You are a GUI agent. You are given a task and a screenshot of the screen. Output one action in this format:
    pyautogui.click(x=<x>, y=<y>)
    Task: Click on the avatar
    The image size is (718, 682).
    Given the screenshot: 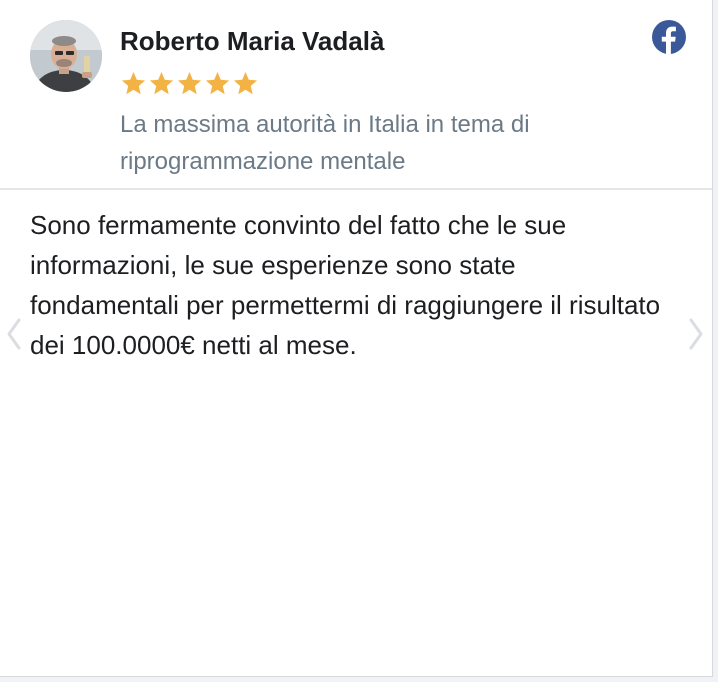 What is the action you would take?
    pyautogui.click(x=66, y=56)
    